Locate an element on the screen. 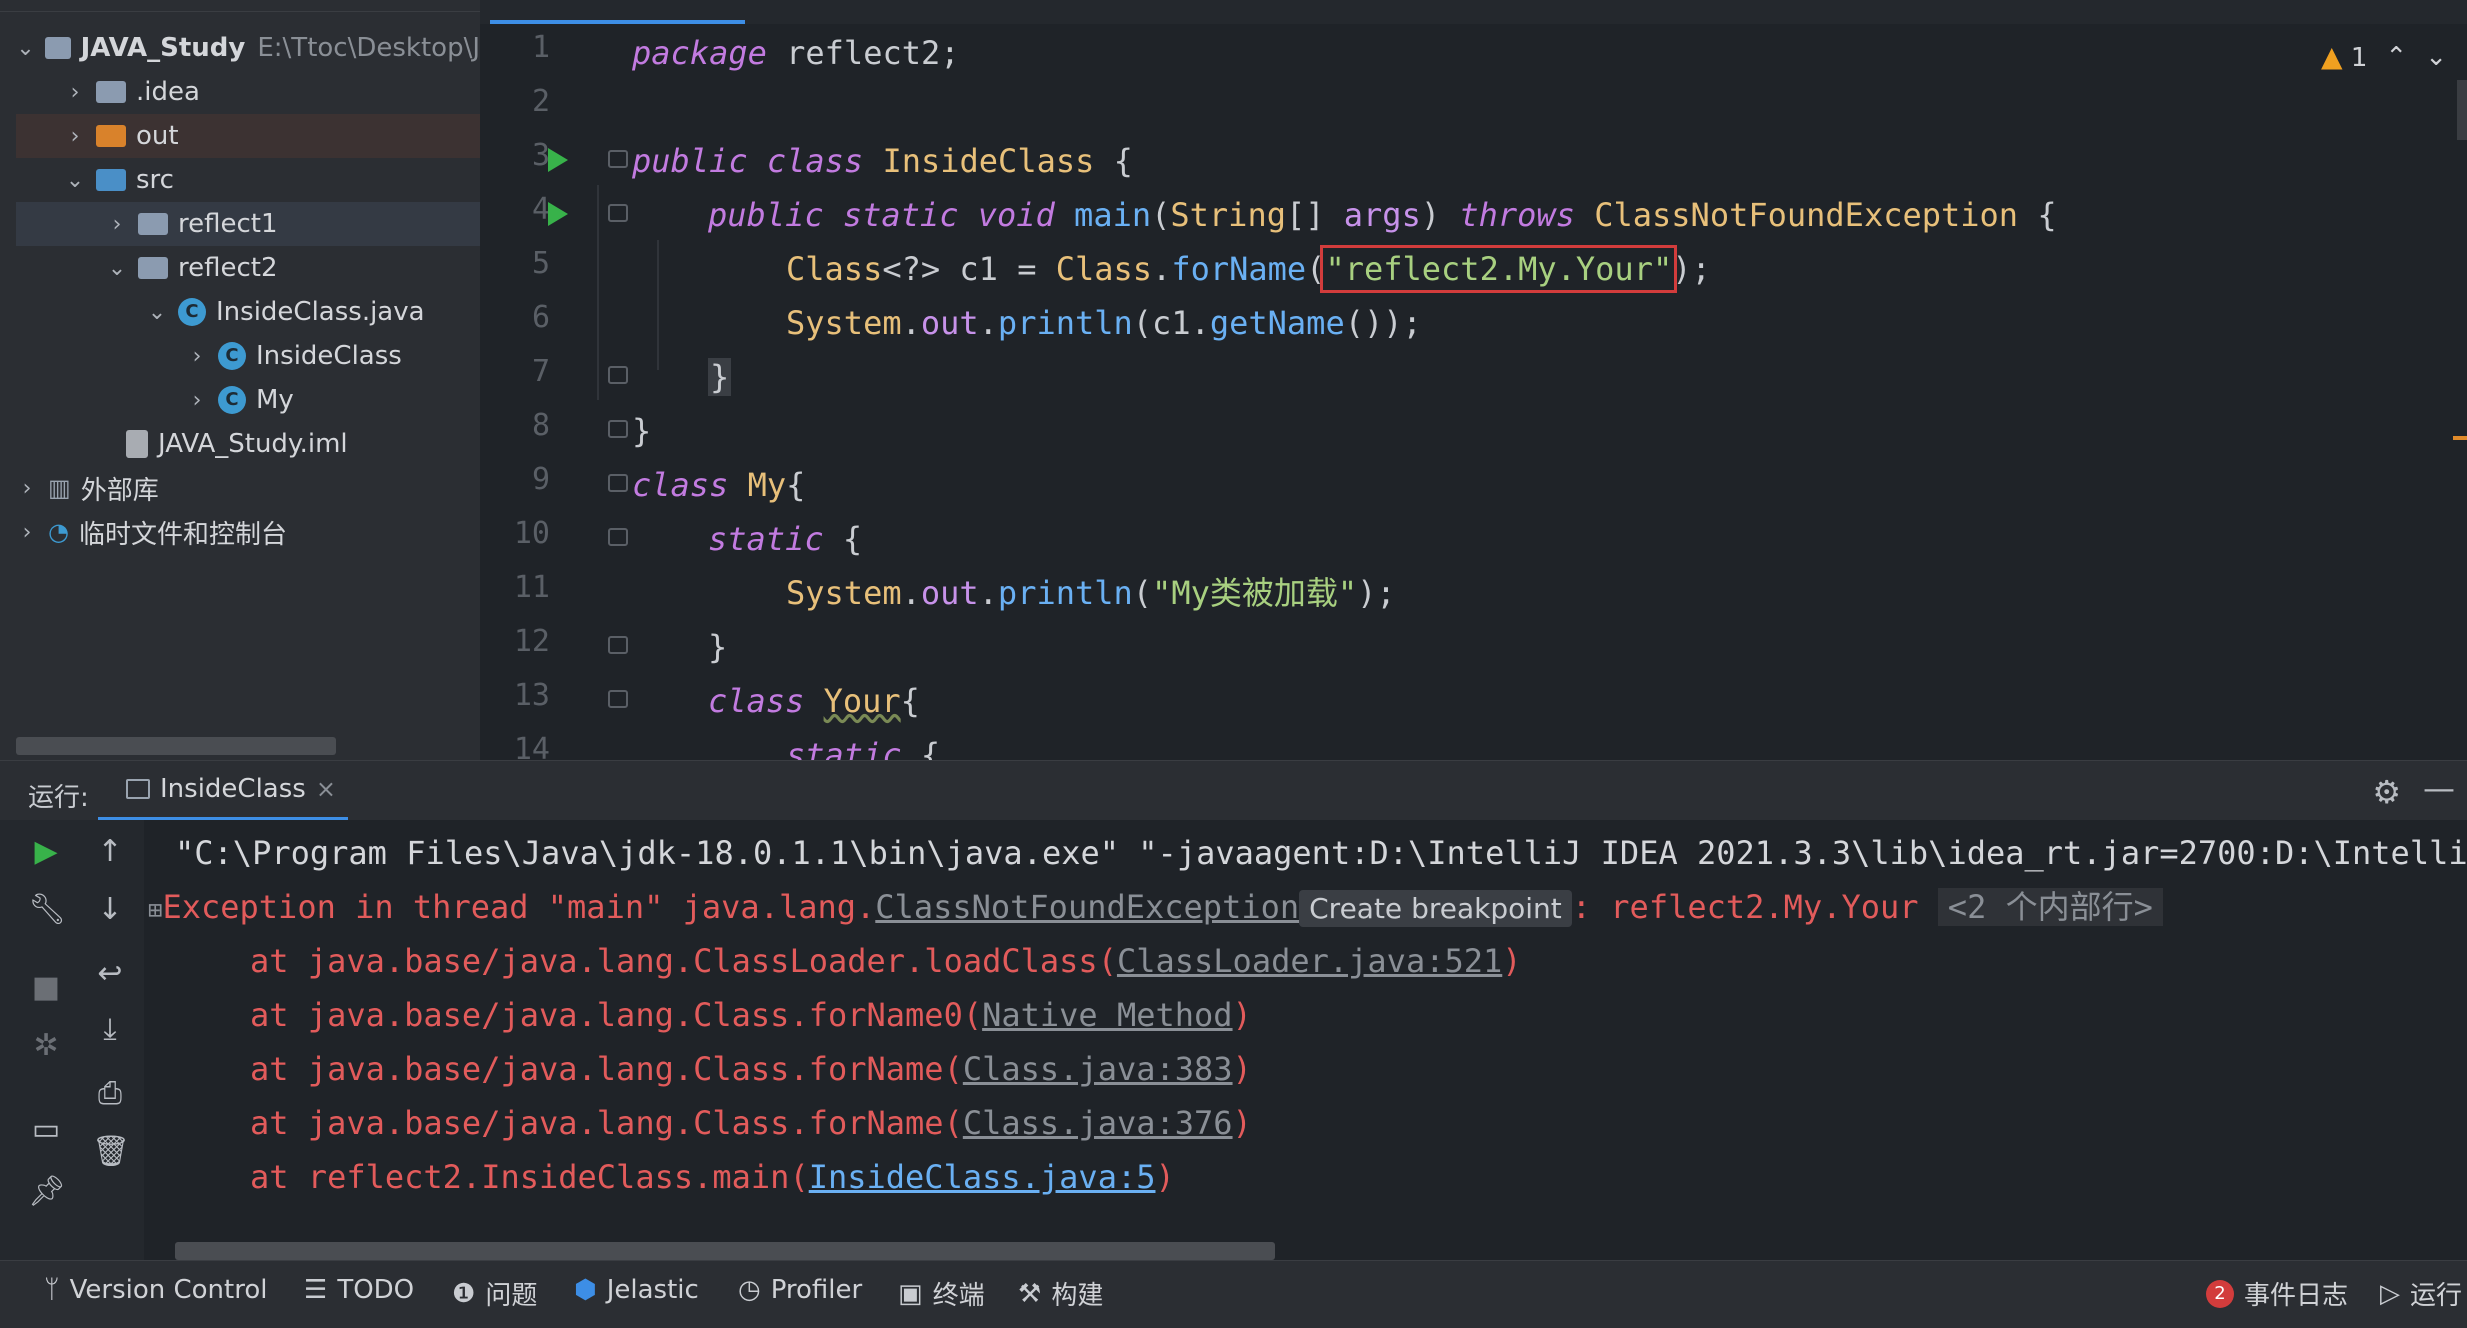  code-line-10: static { is located at coordinates (785, 539).